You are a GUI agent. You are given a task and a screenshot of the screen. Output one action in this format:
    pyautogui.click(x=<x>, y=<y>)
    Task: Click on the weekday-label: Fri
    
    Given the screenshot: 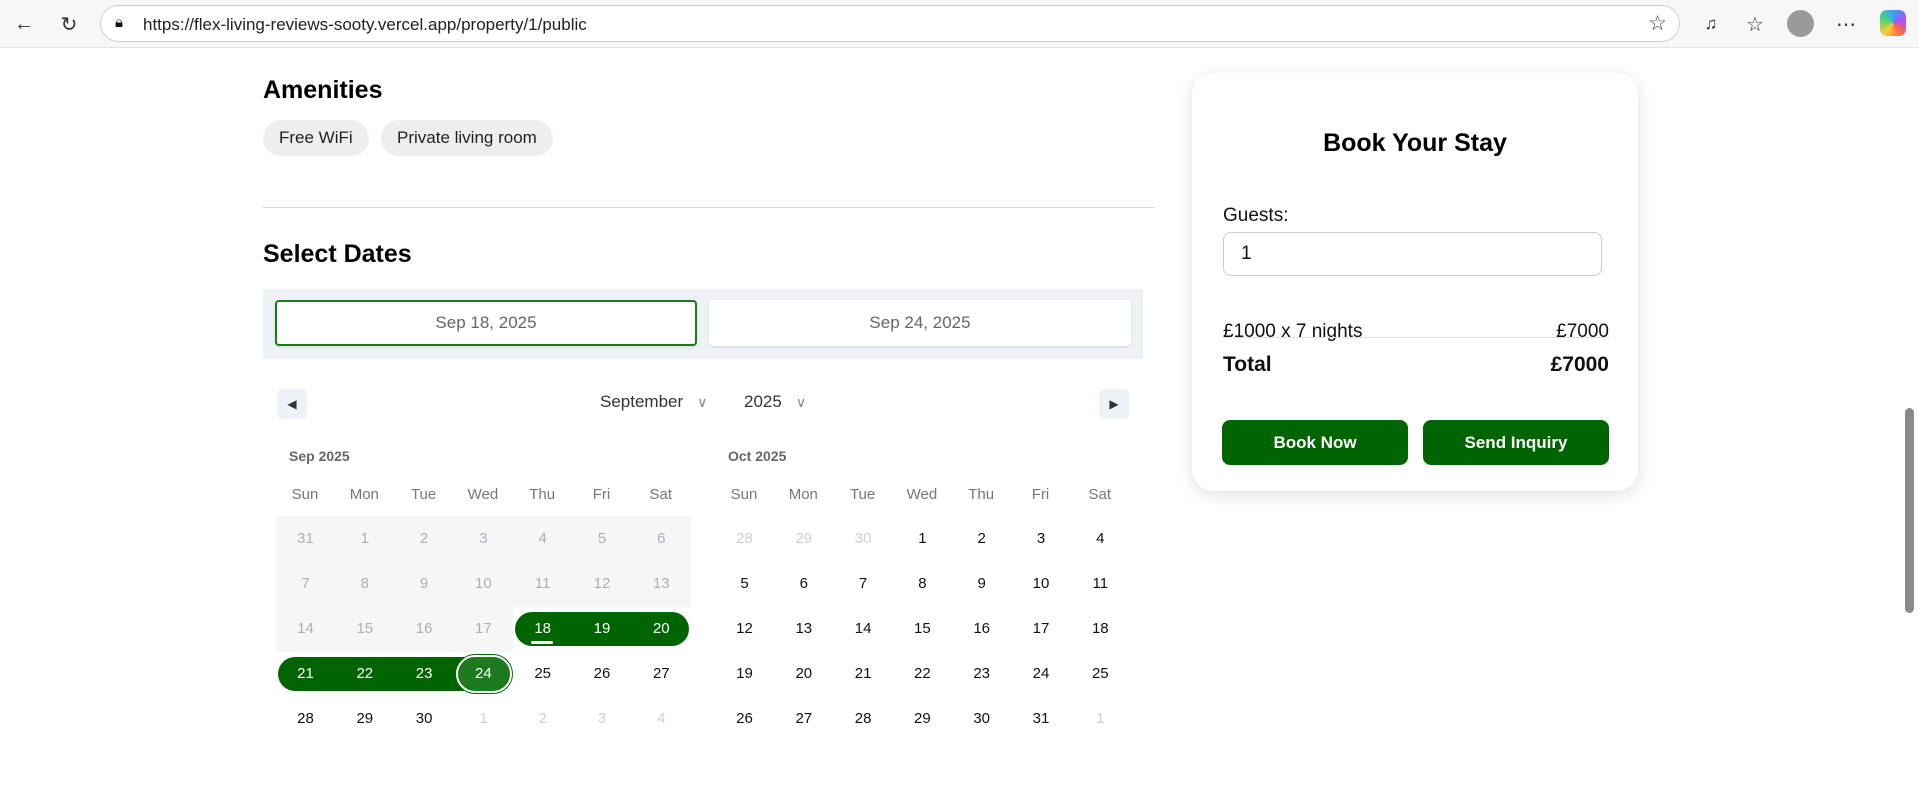 What is the action you would take?
    pyautogui.click(x=601, y=494)
    